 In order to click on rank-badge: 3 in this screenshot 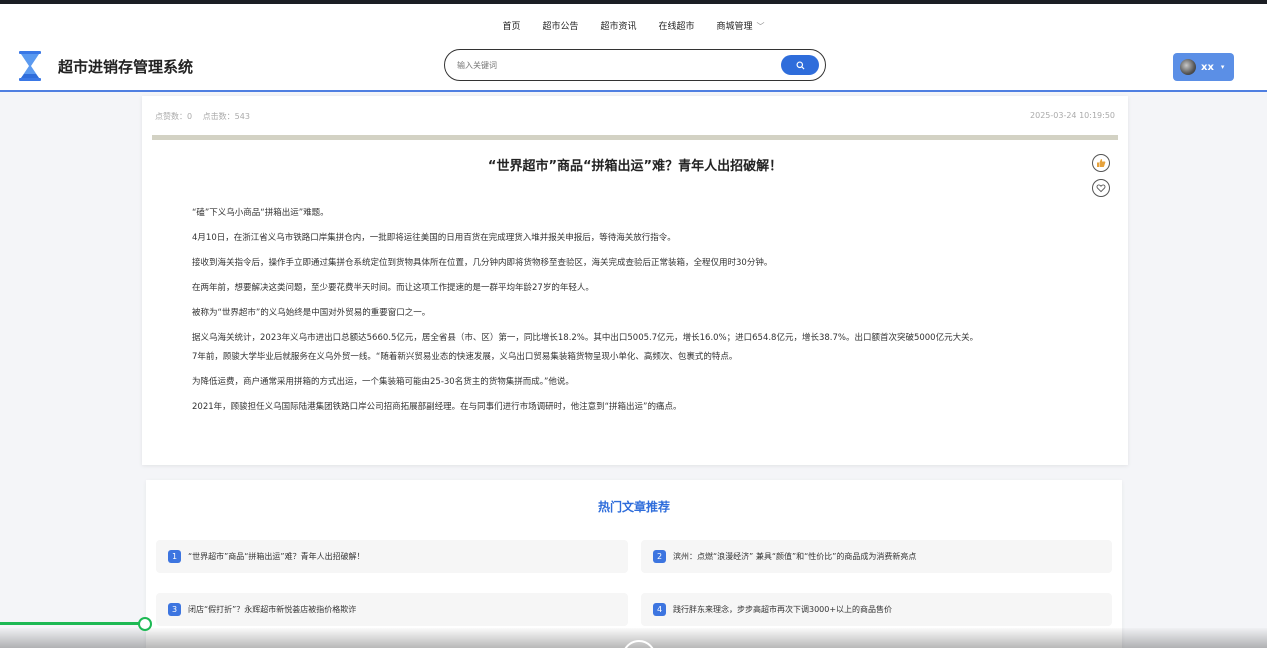, I will do `click(174, 609)`.